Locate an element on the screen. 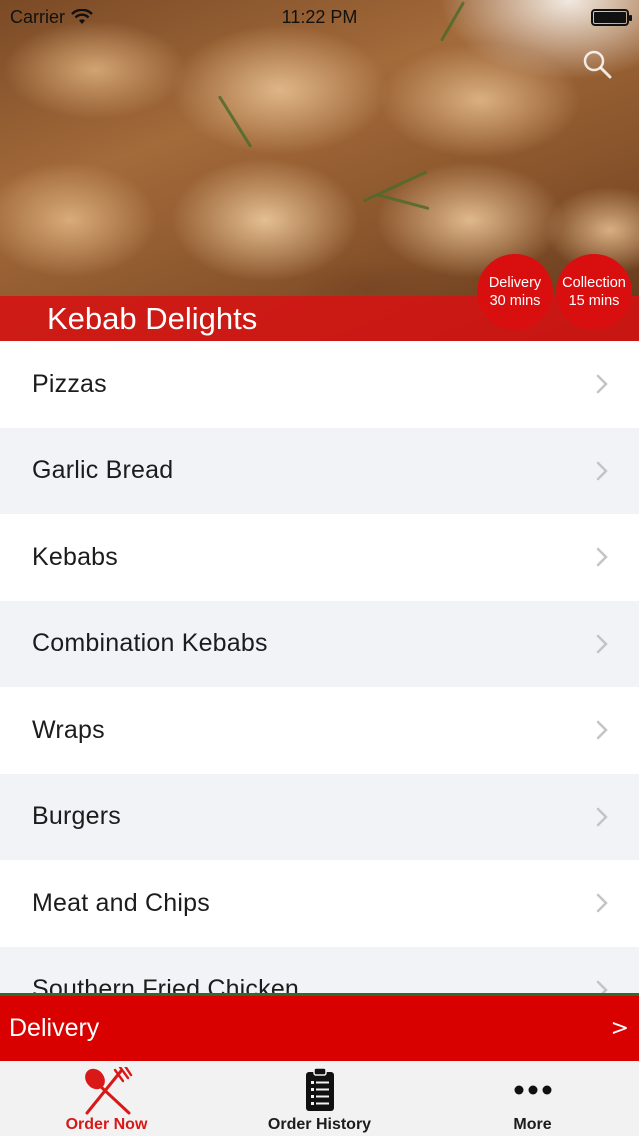  tab-more: More is located at coordinates (532, 1098).